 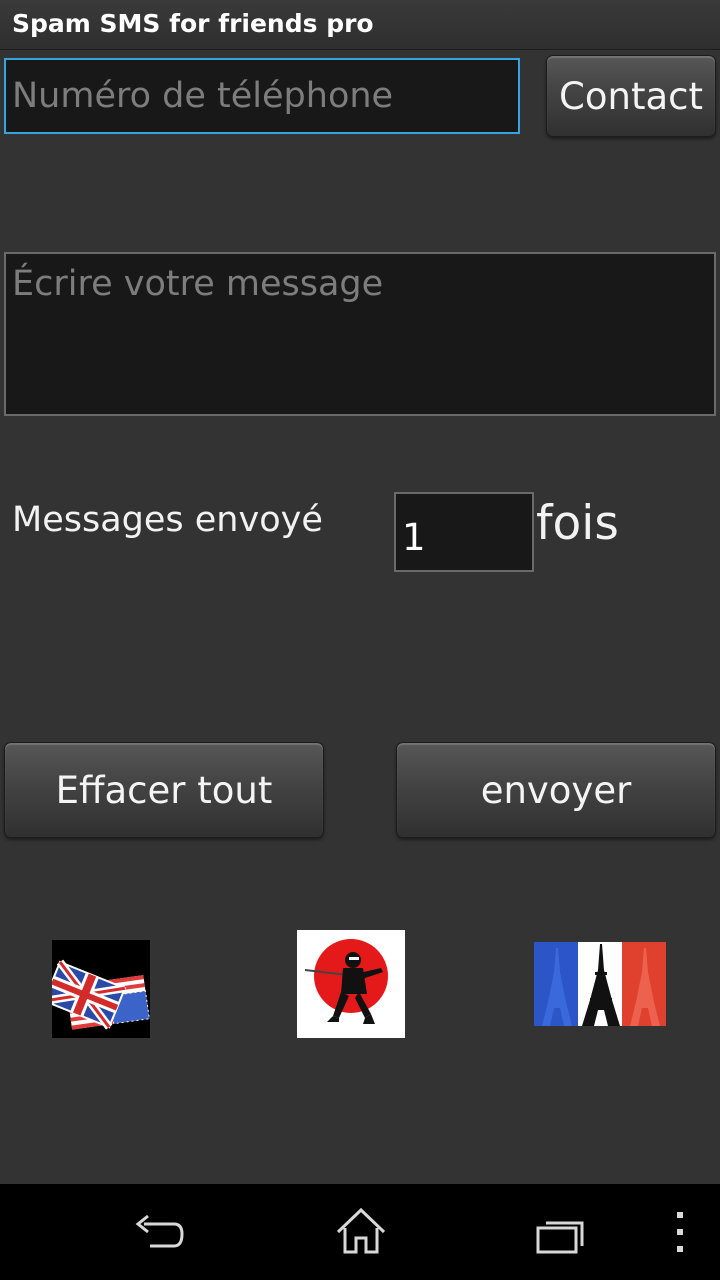 I want to click on phone-number-input, so click(x=262, y=96).